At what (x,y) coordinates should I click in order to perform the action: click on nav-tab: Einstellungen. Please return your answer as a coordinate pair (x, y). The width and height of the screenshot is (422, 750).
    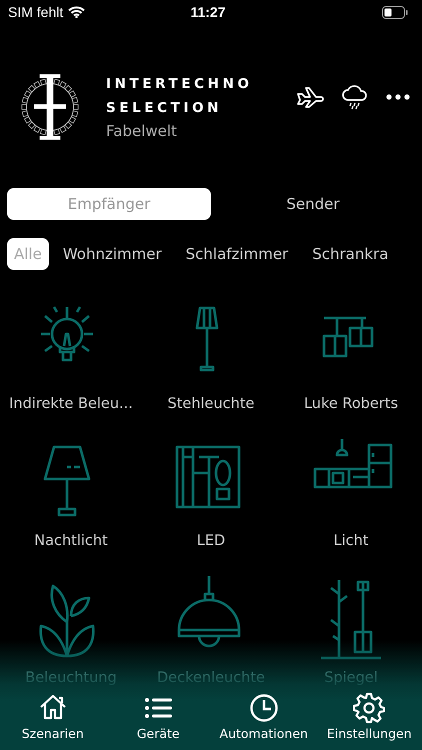
    Looking at the image, I should click on (369, 719).